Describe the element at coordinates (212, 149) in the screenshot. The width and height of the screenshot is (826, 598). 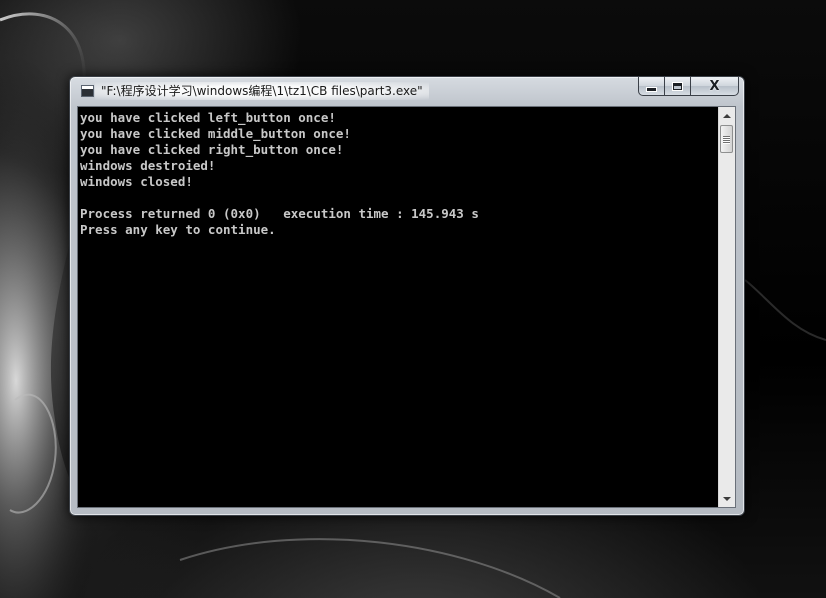
I see `console-line: you have clicked right_button once!` at that location.